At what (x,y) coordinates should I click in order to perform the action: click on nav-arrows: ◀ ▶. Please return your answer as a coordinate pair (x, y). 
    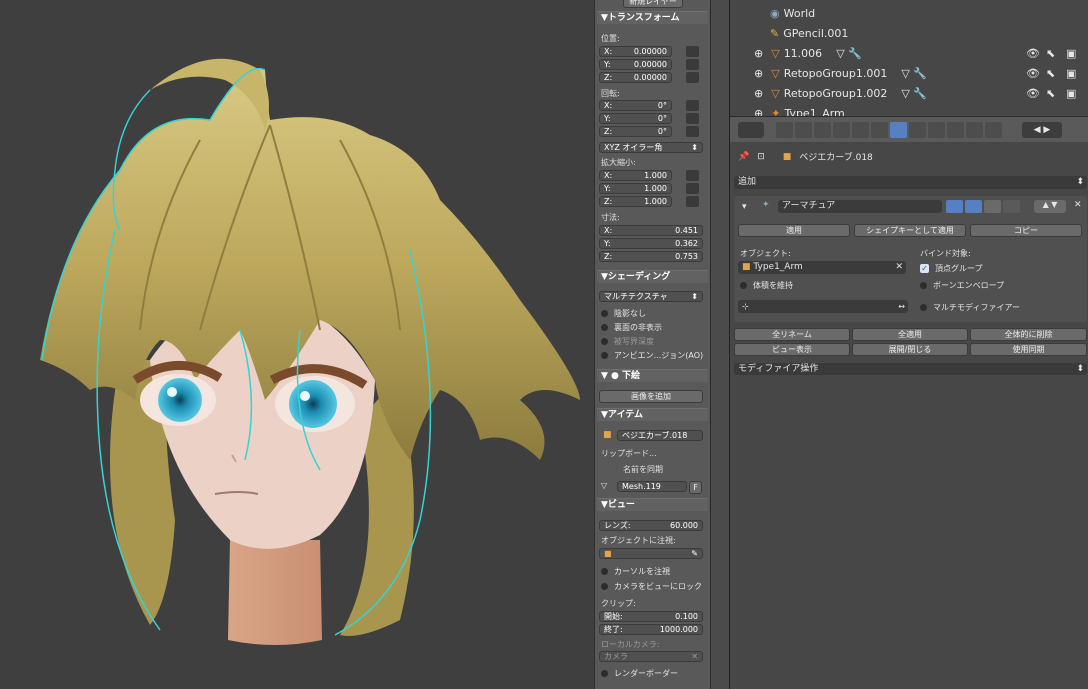
    Looking at the image, I should click on (1042, 130).